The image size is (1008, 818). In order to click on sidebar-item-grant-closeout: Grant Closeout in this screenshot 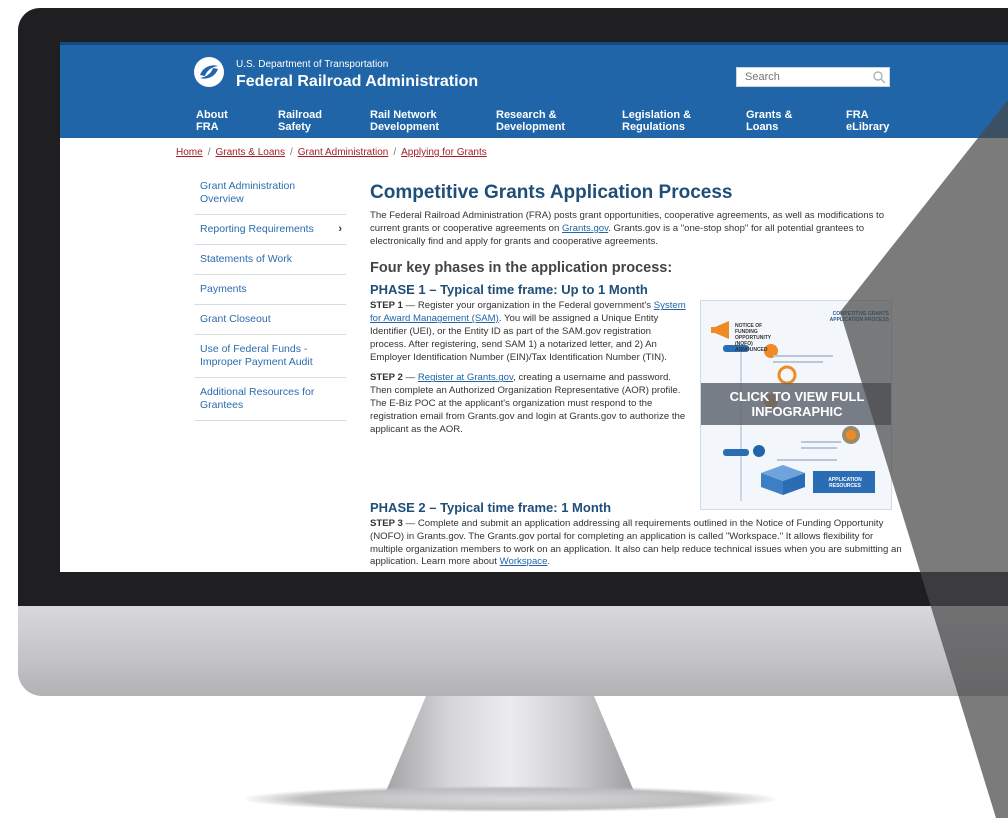, I will do `click(270, 320)`.